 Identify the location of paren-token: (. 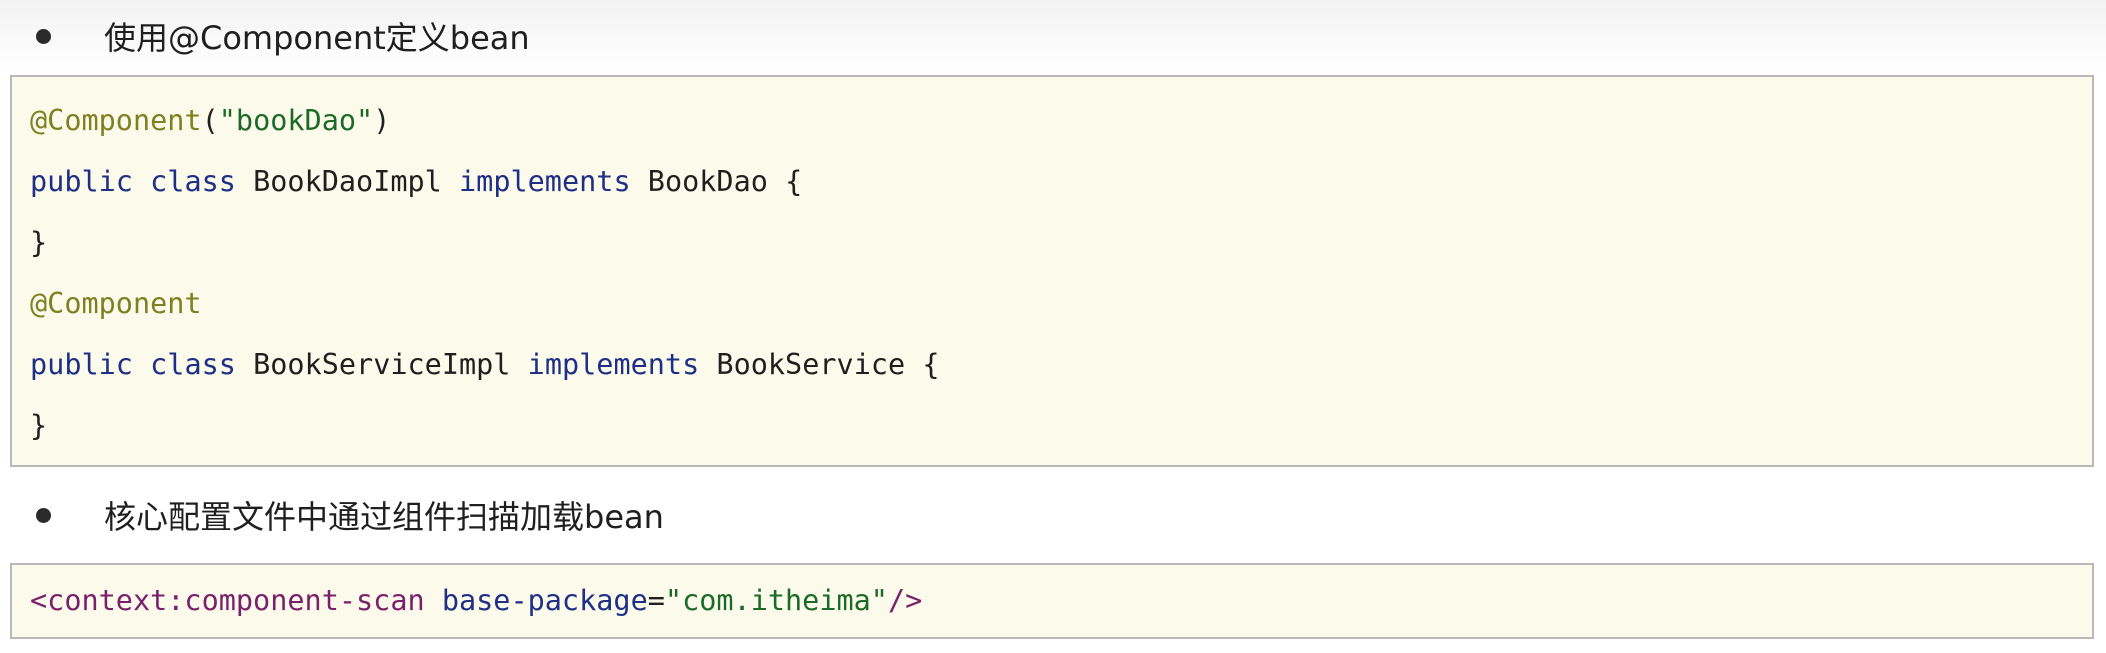
(210, 120).